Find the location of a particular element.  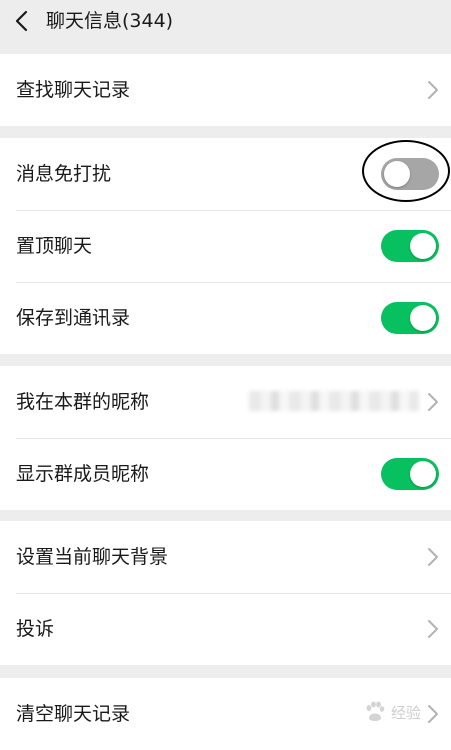

row-label: 置顶聊天 is located at coordinates (54, 246).